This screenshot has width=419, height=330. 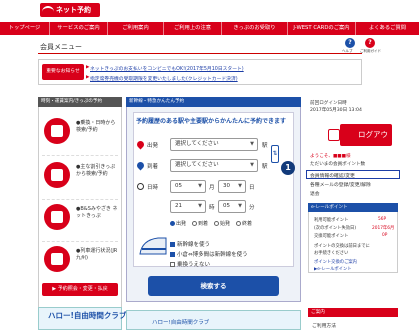 I want to click on option-no-transfer: 乗換うえない, so click(x=190, y=264).